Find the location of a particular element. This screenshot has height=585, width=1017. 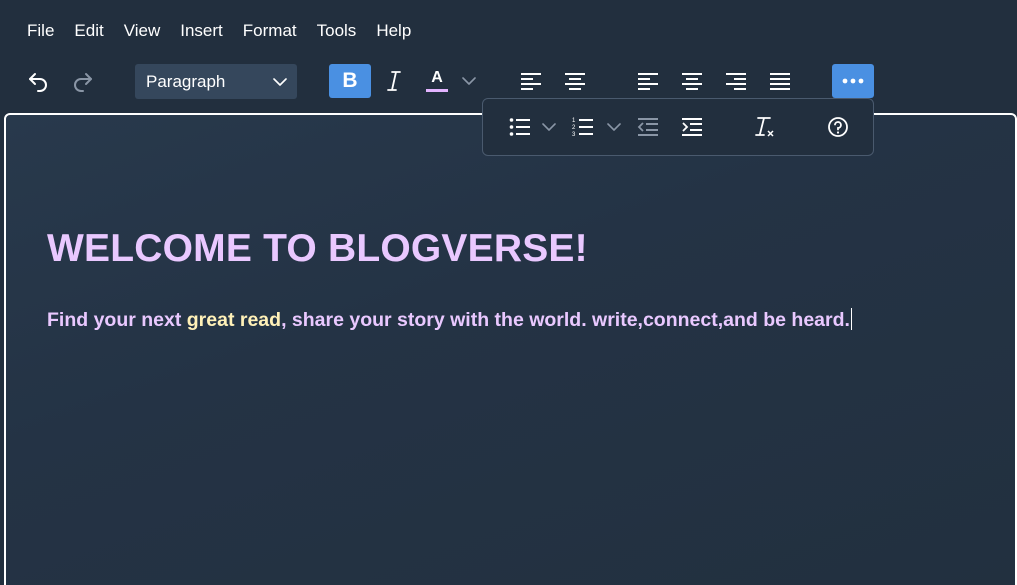

indent-button is located at coordinates (692, 127).